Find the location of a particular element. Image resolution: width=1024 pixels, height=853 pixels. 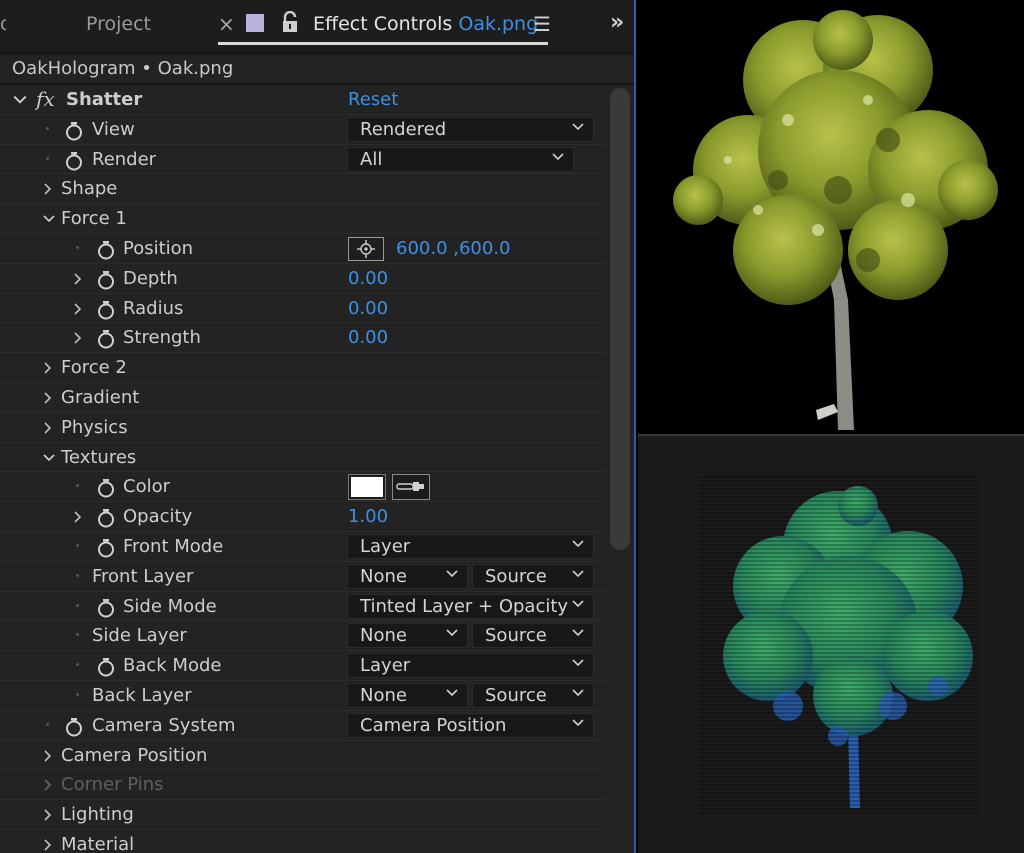

front-mode-dropdown: Layer is located at coordinates (470, 546).